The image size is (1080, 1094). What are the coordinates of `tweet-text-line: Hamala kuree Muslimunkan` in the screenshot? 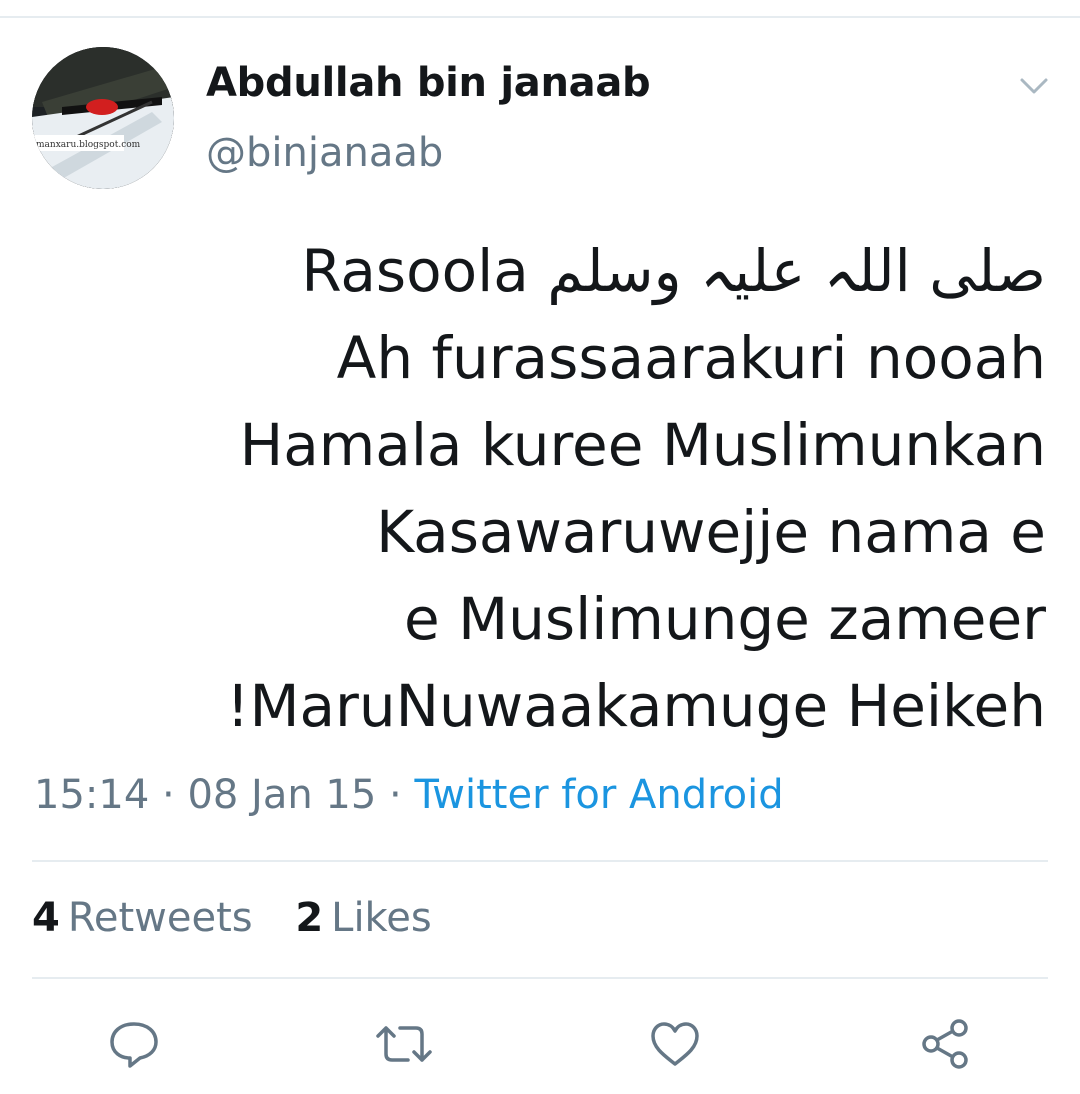 It's located at (642, 445).